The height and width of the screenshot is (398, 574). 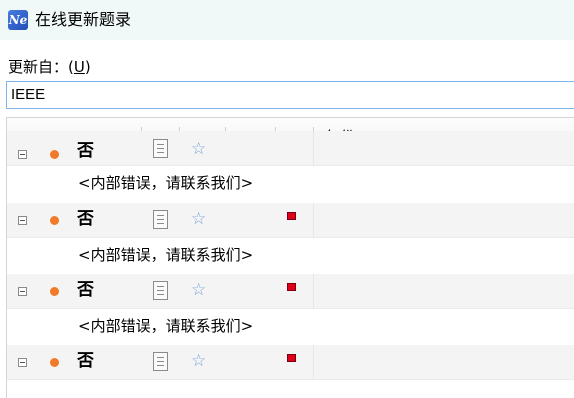 What do you see at coordinates (287, 20) in the screenshot?
I see `title-bar: Ne 在线更新题录` at bounding box center [287, 20].